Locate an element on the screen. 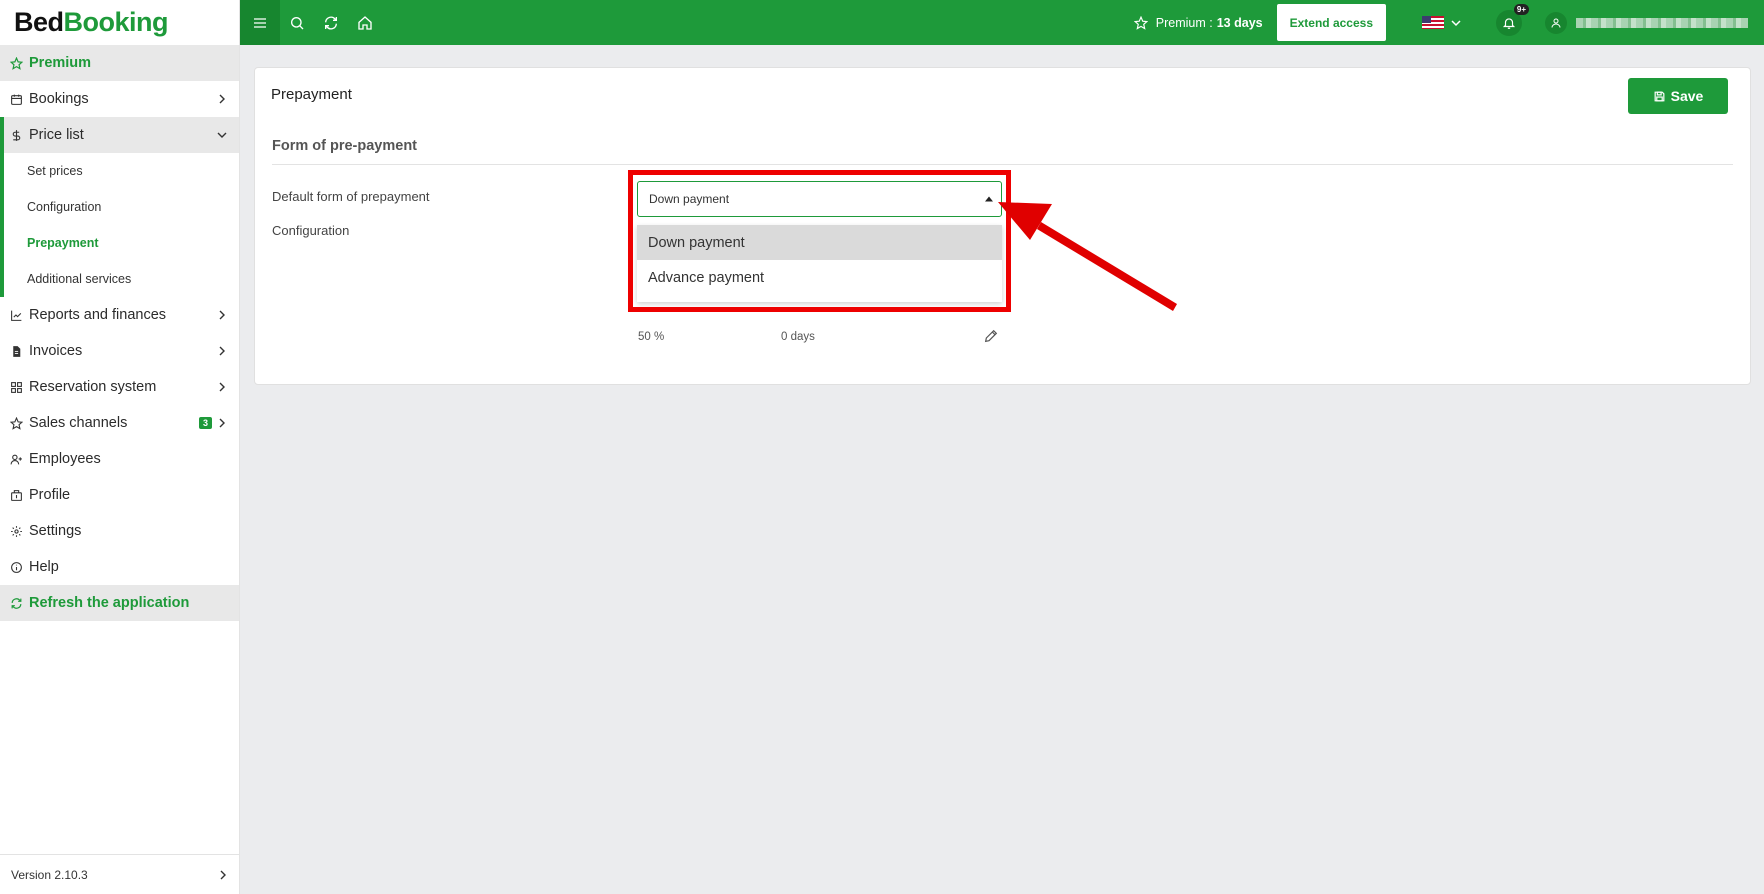 This screenshot has width=1764, height=894. count-badge: 3 is located at coordinates (205, 423).